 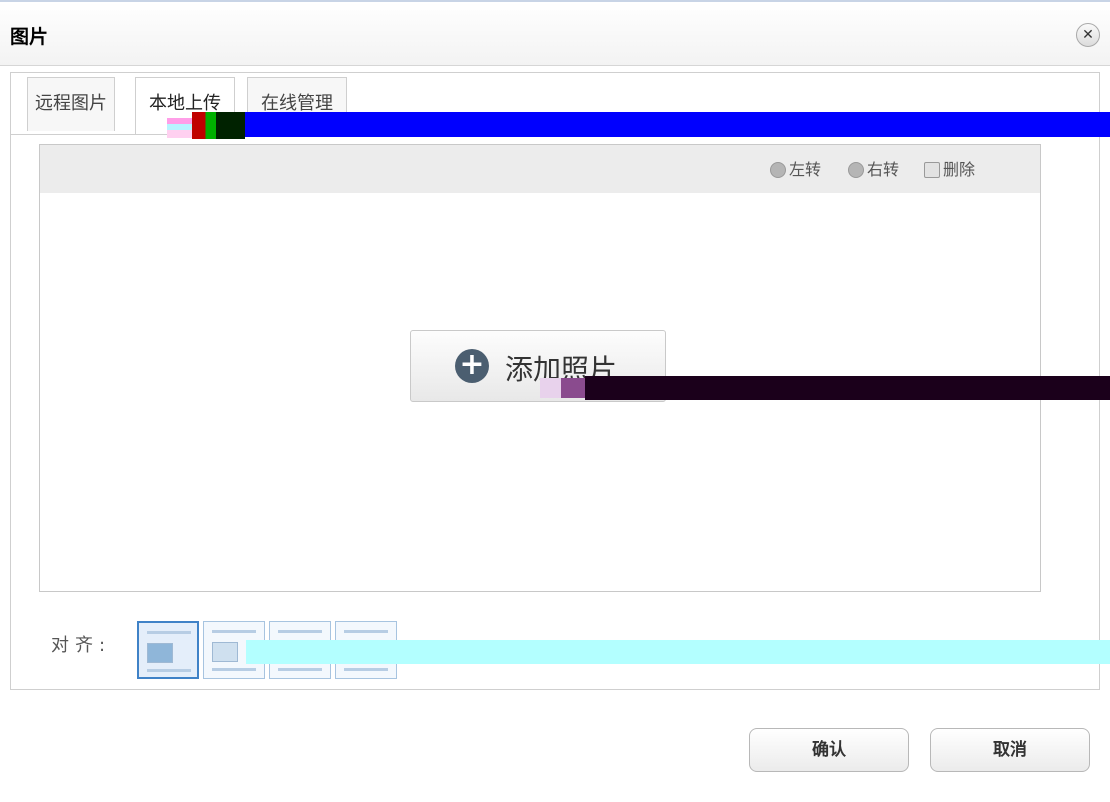 What do you see at coordinates (218, 125) in the screenshot?
I see `render-artifact` at bounding box center [218, 125].